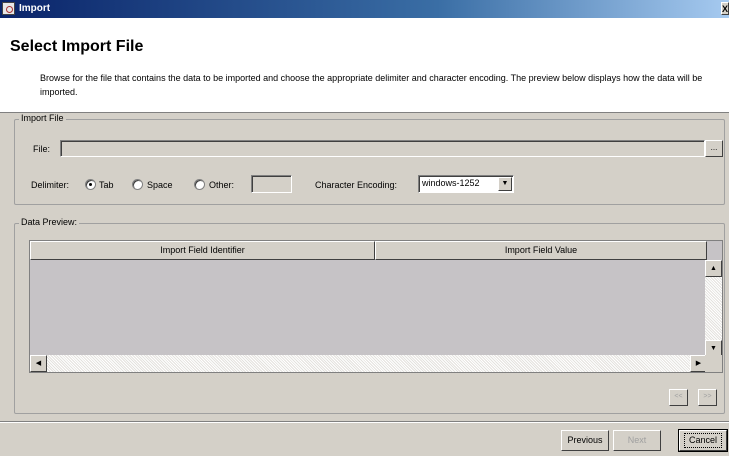 The width and height of the screenshot is (729, 456). I want to click on delimiter-other-radio, so click(199, 184).